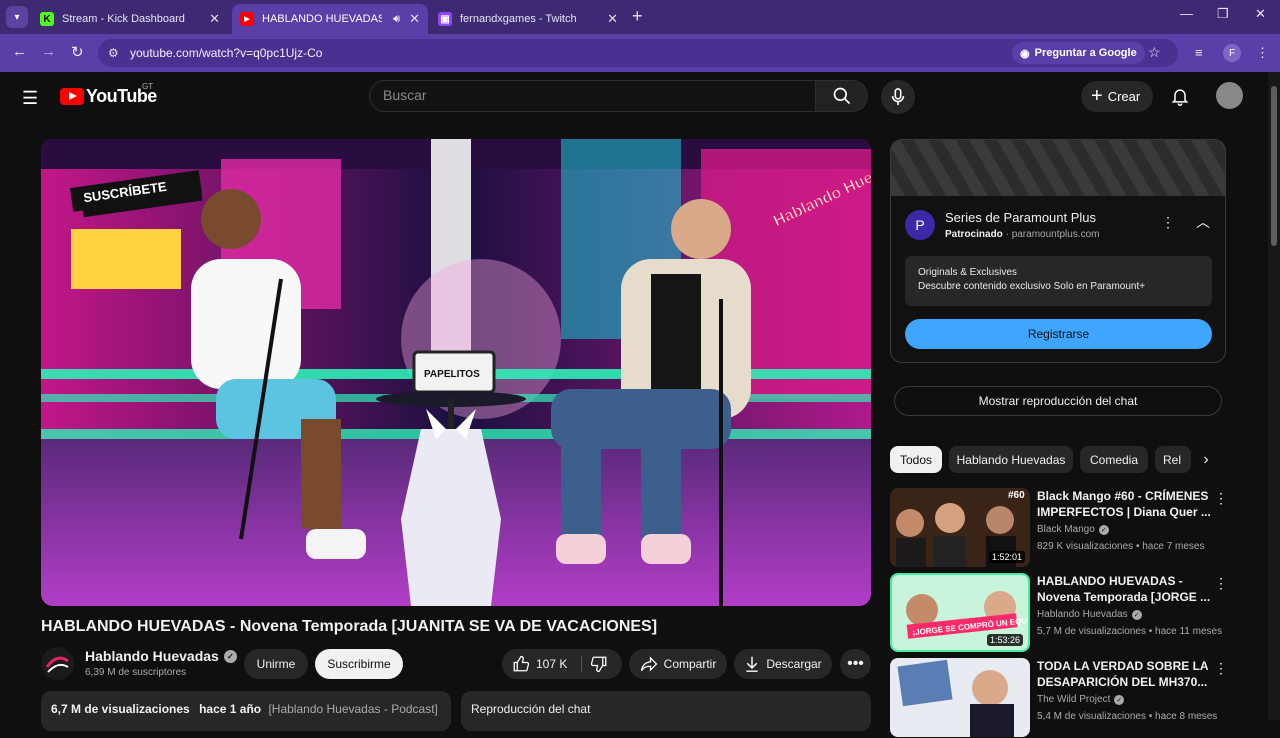  I want to click on tab-kick: K Stream - Kick Dashboard ✕, so click(130, 19).